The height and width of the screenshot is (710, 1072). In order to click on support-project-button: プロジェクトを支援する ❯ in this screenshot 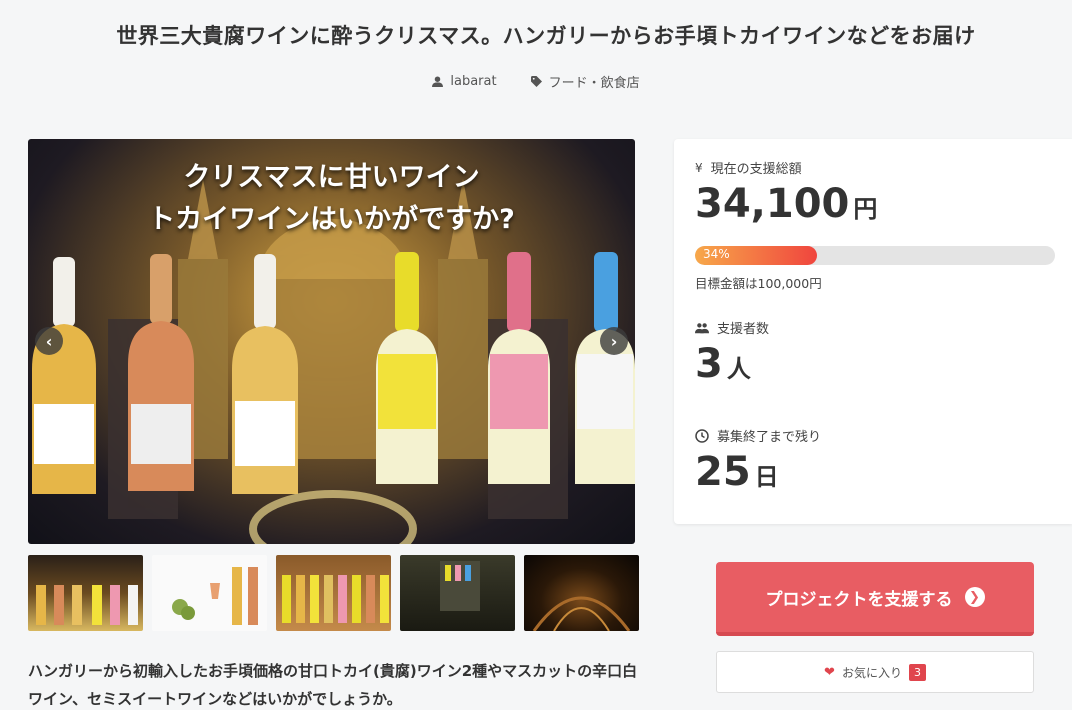, I will do `click(875, 599)`.